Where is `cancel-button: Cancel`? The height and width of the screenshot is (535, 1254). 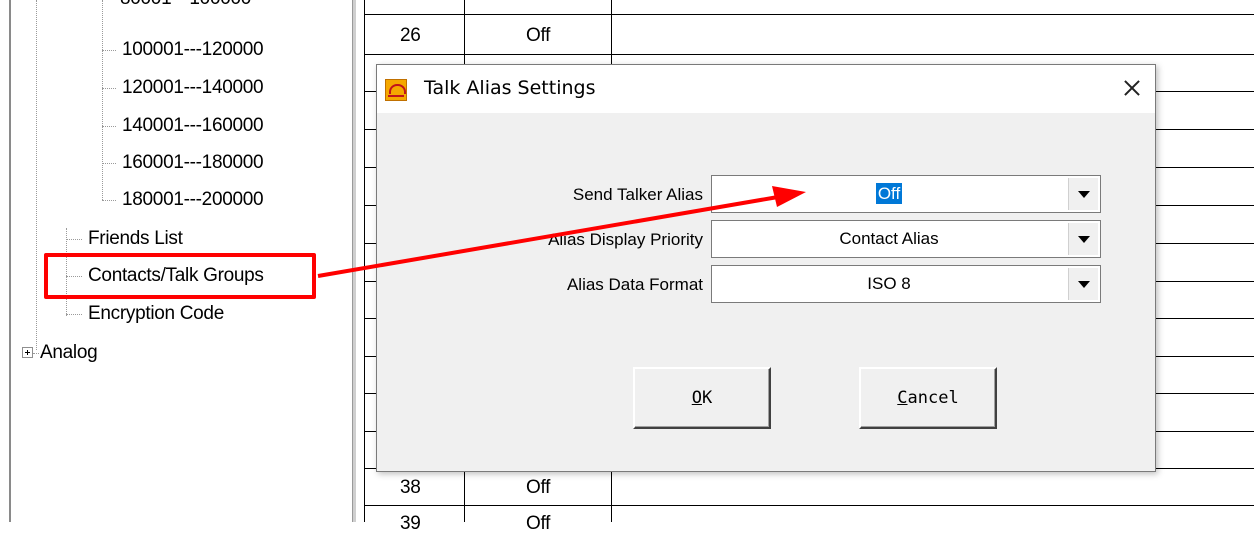 cancel-button: Cancel is located at coordinates (928, 398).